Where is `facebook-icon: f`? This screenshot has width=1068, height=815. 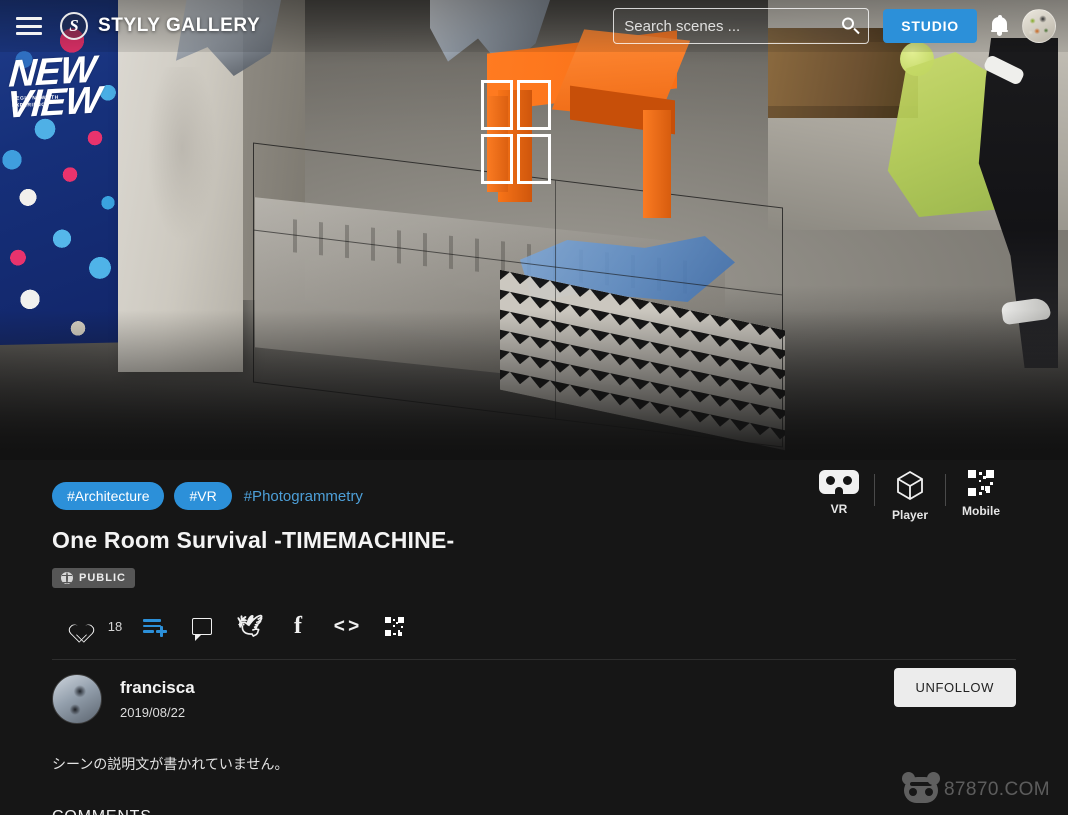 facebook-icon: f is located at coordinates (298, 626).